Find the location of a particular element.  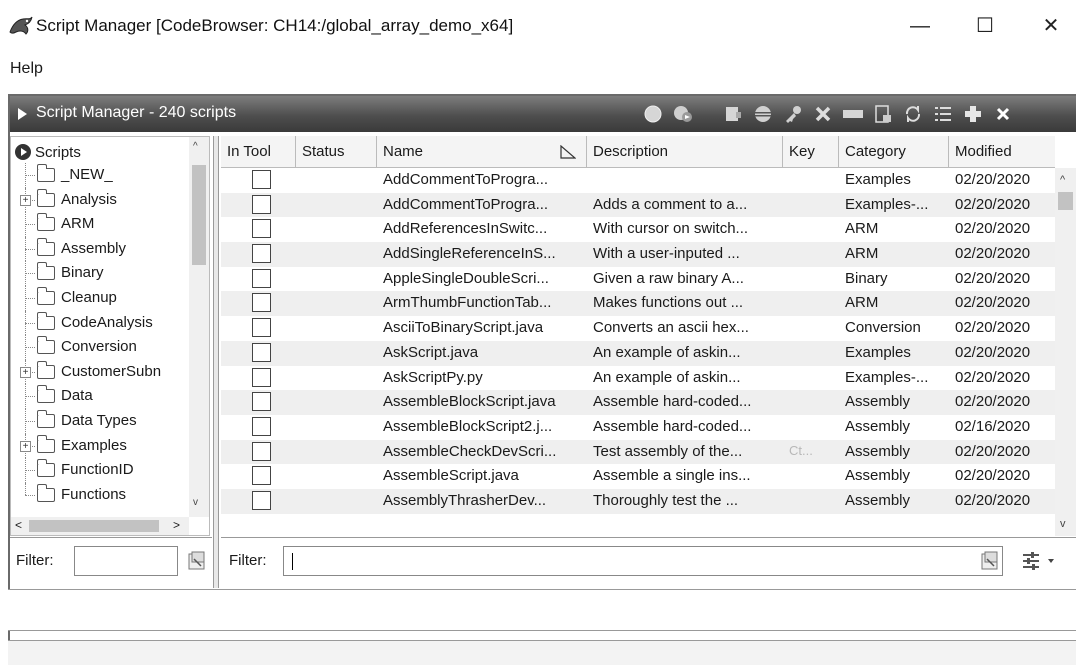

edit-script-icon is located at coordinates (733, 114).